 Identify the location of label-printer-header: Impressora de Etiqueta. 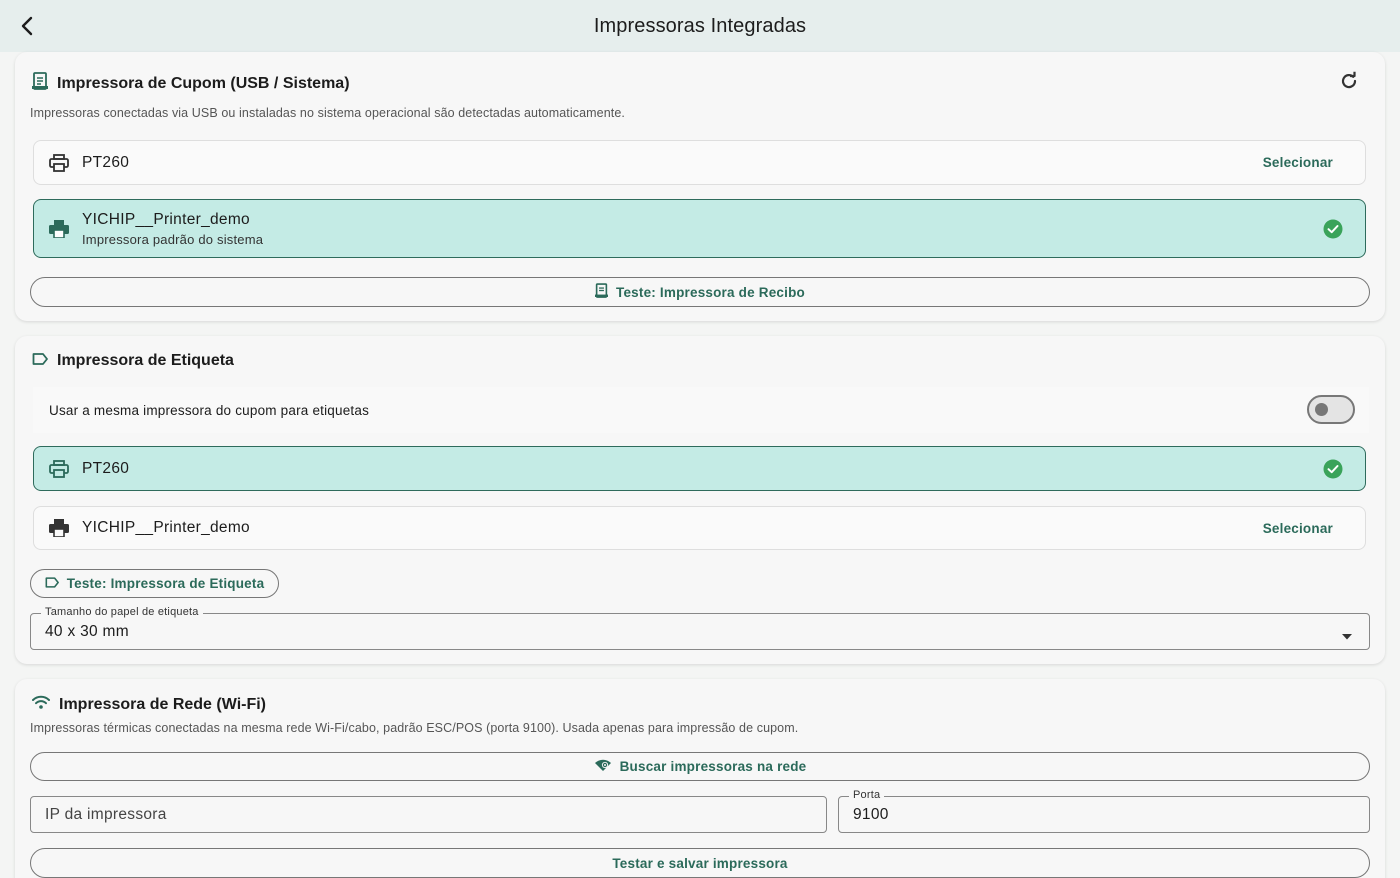
(133, 361).